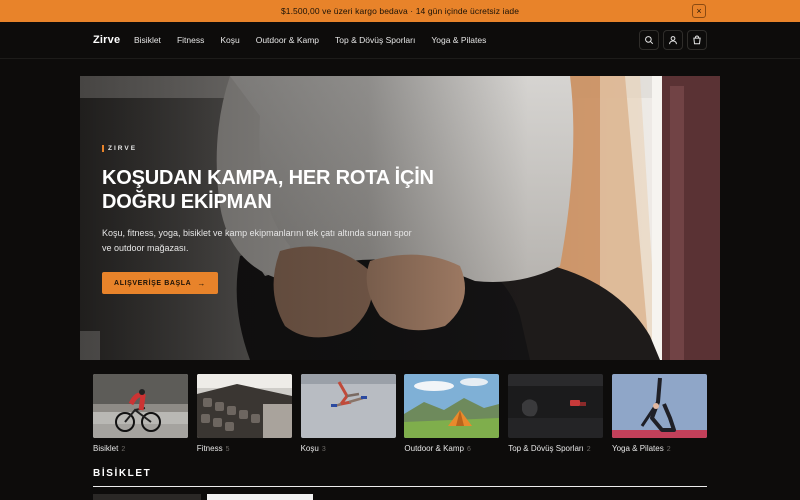  I want to click on category-label: Outdoor & Kamp, so click(434, 448).